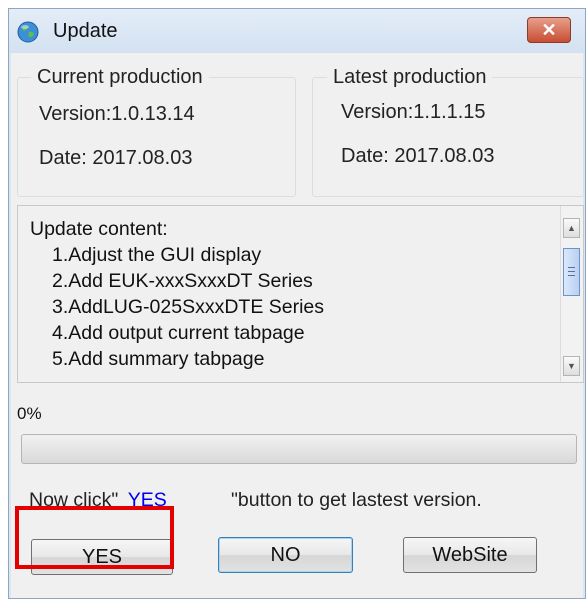 The image size is (586, 599). What do you see at coordinates (410, 77) in the screenshot?
I see `latest-production-heading: Latest production` at bounding box center [410, 77].